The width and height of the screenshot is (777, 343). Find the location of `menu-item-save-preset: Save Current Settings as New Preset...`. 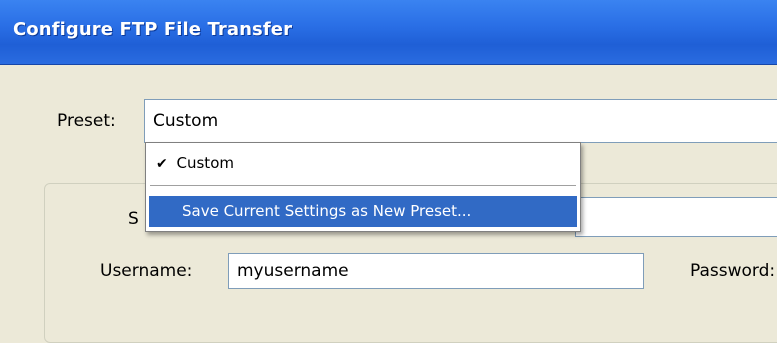

menu-item-save-preset: Save Current Settings as New Preset... is located at coordinates (363, 211).